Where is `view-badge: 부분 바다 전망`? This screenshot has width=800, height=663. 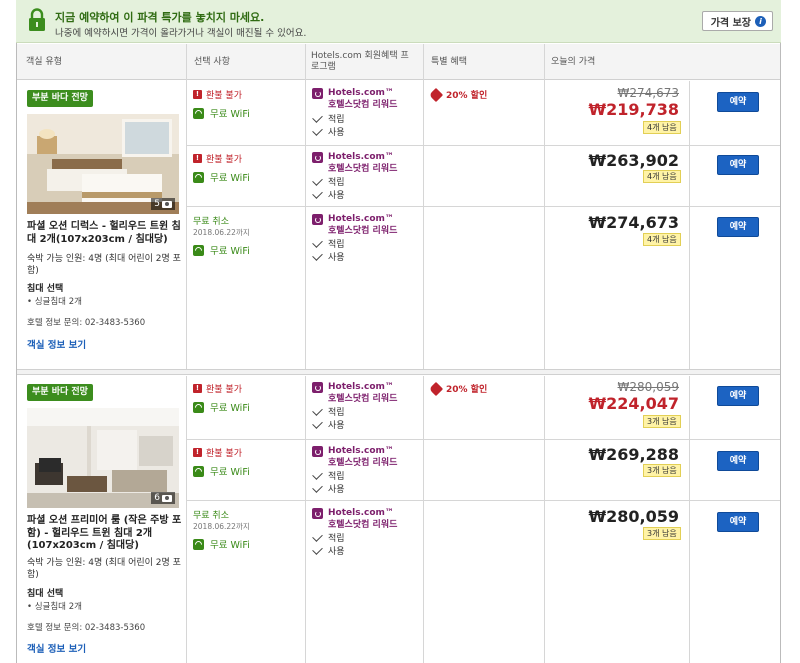 view-badge: 부분 바다 전망 is located at coordinates (60, 98).